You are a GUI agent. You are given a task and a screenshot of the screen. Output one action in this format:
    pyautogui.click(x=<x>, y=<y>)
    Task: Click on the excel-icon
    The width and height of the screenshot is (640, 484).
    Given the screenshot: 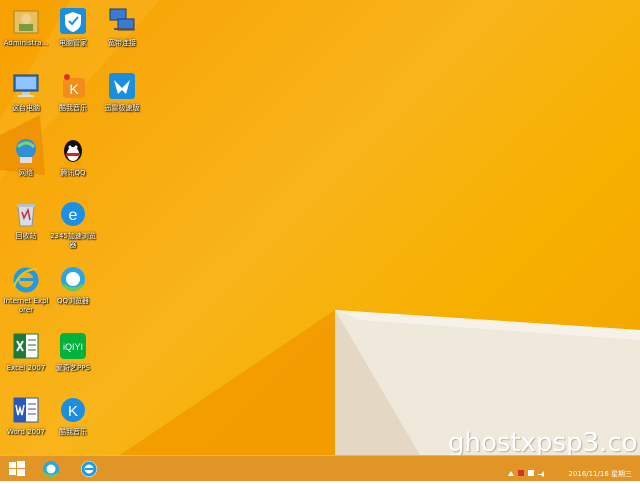 What is the action you would take?
    pyautogui.click(x=26, y=346)
    